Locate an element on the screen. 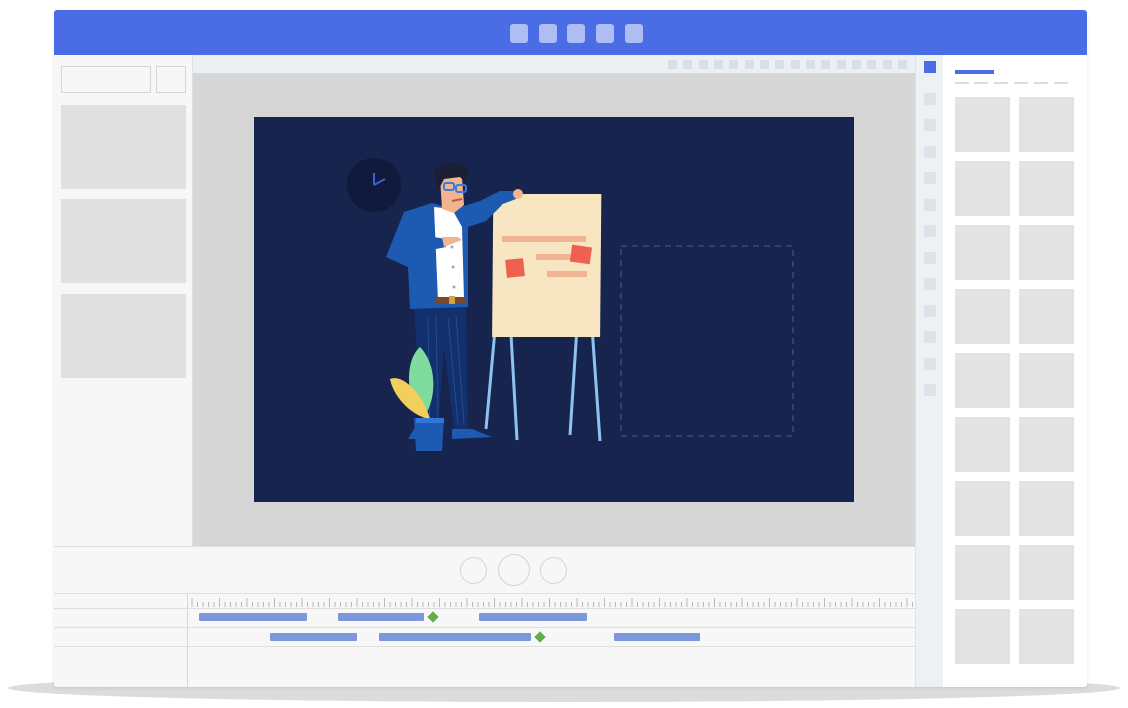 This screenshot has height=708, width=1128. playback-bar is located at coordinates (484, 569).